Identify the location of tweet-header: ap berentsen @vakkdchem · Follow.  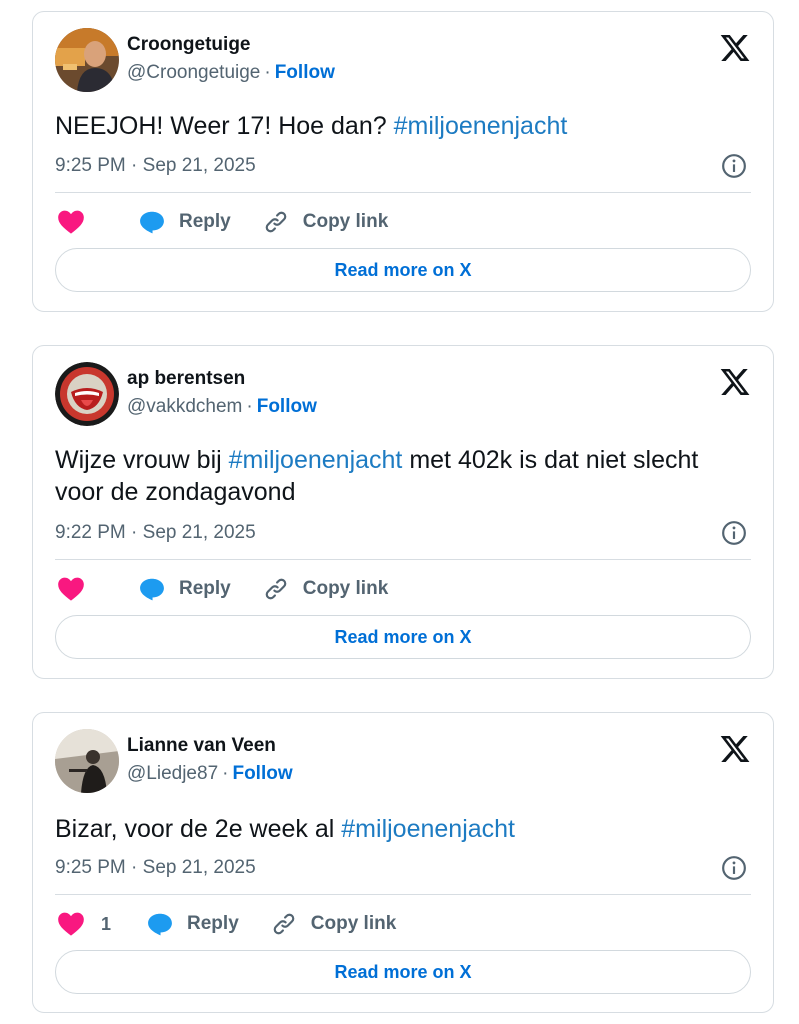
(186, 394).